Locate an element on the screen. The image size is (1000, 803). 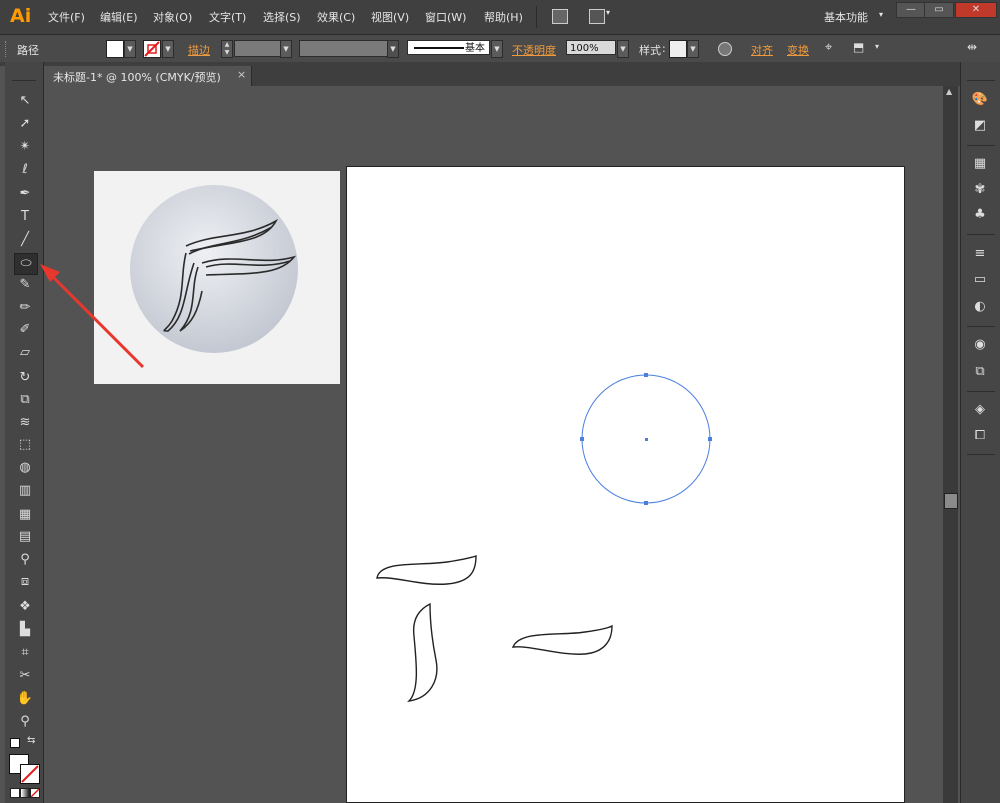
close-tab-icon: × is located at coordinates (241, 74).